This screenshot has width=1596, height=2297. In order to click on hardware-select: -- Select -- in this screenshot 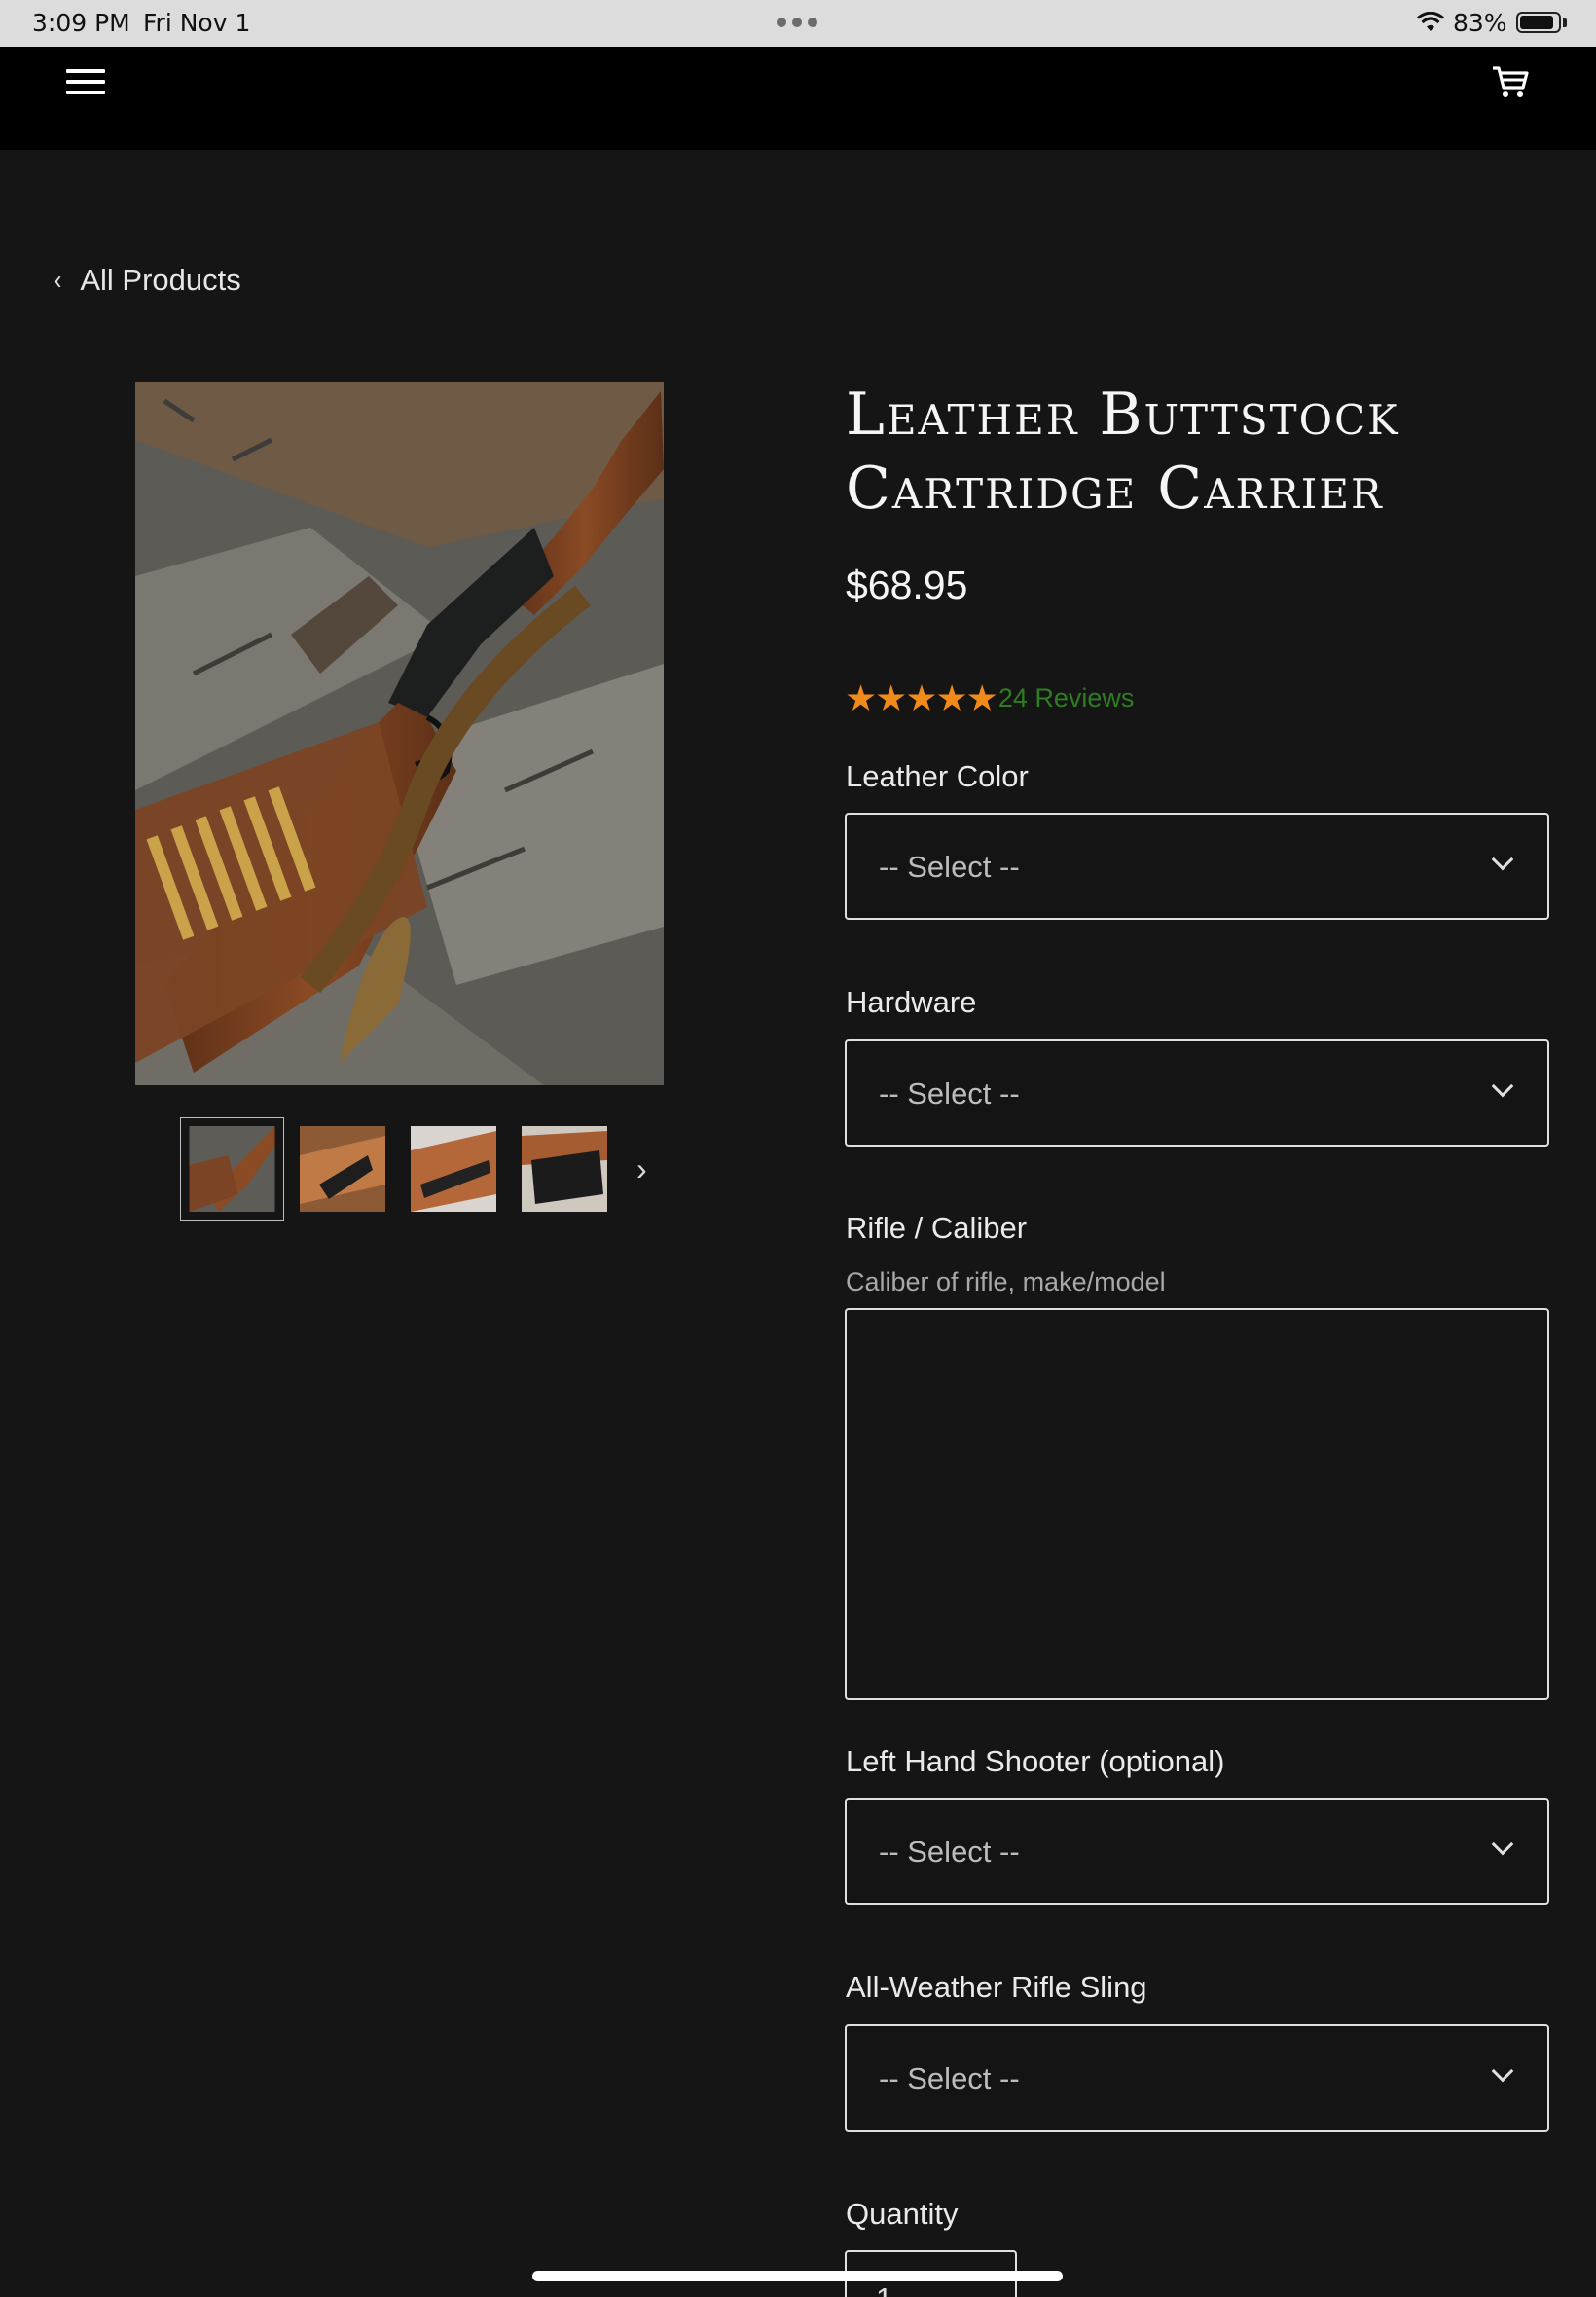, I will do `click(1197, 1093)`.